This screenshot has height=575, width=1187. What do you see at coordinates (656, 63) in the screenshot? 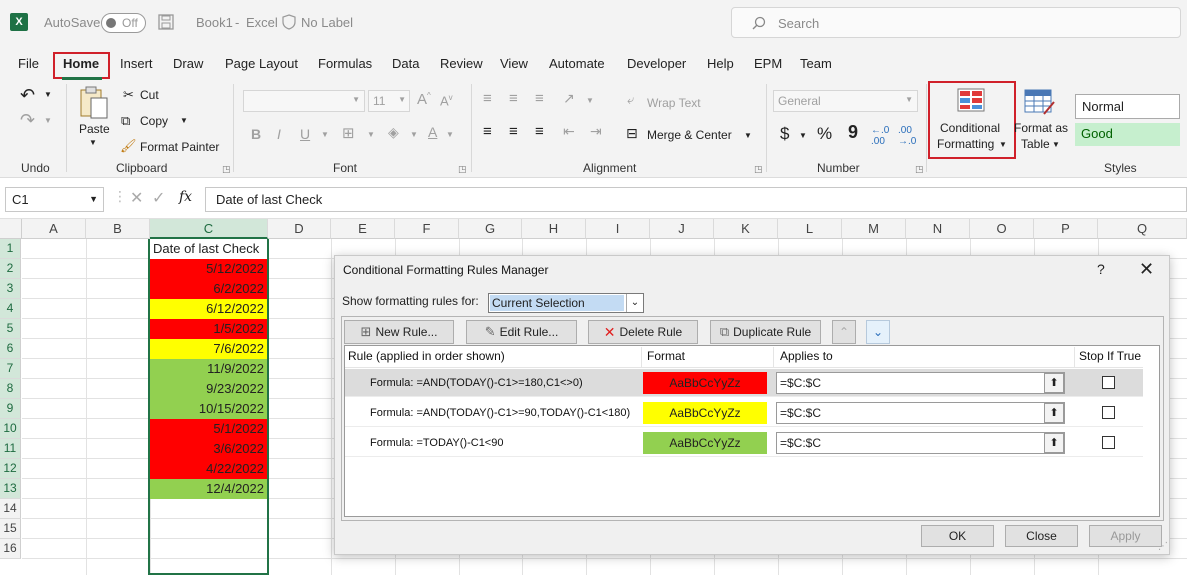
I see `tab-developer: Developer` at bounding box center [656, 63].